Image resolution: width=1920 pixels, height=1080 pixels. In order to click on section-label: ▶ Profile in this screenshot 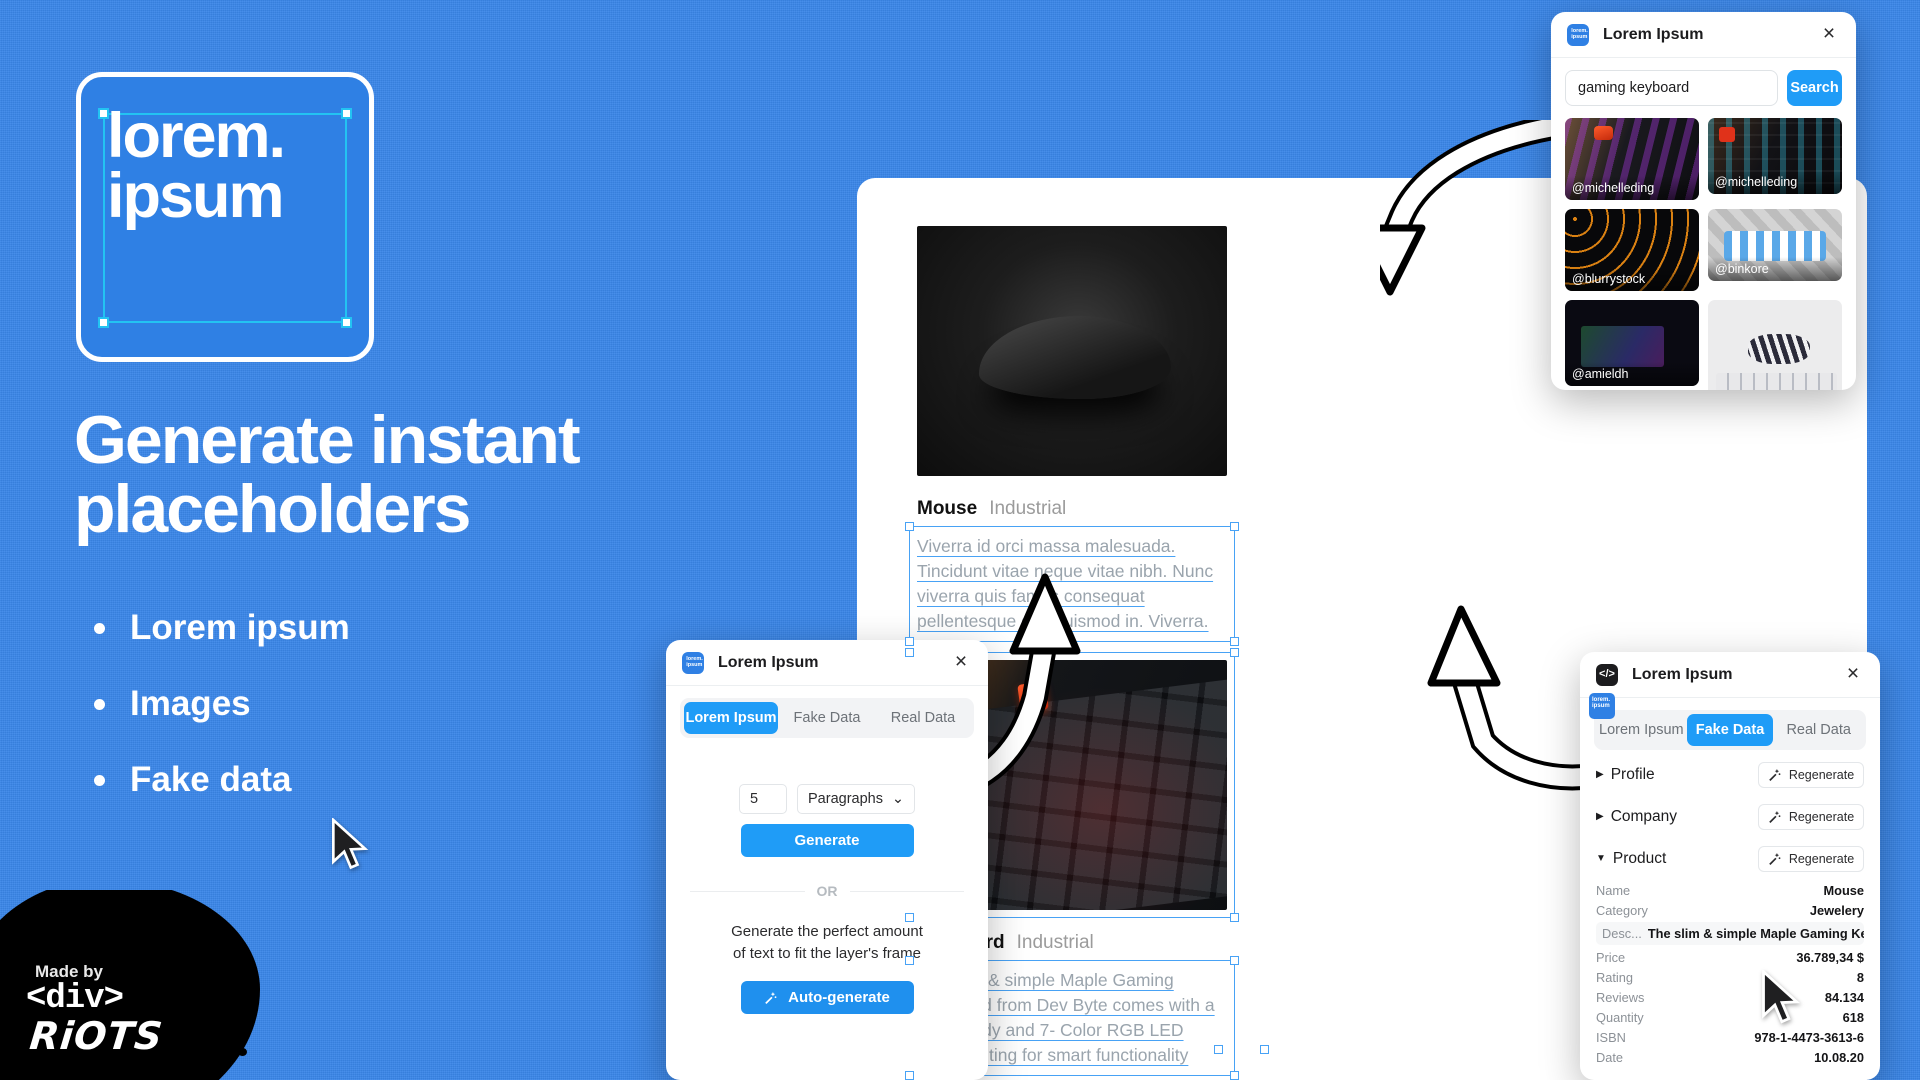, I will do `click(1625, 775)`.